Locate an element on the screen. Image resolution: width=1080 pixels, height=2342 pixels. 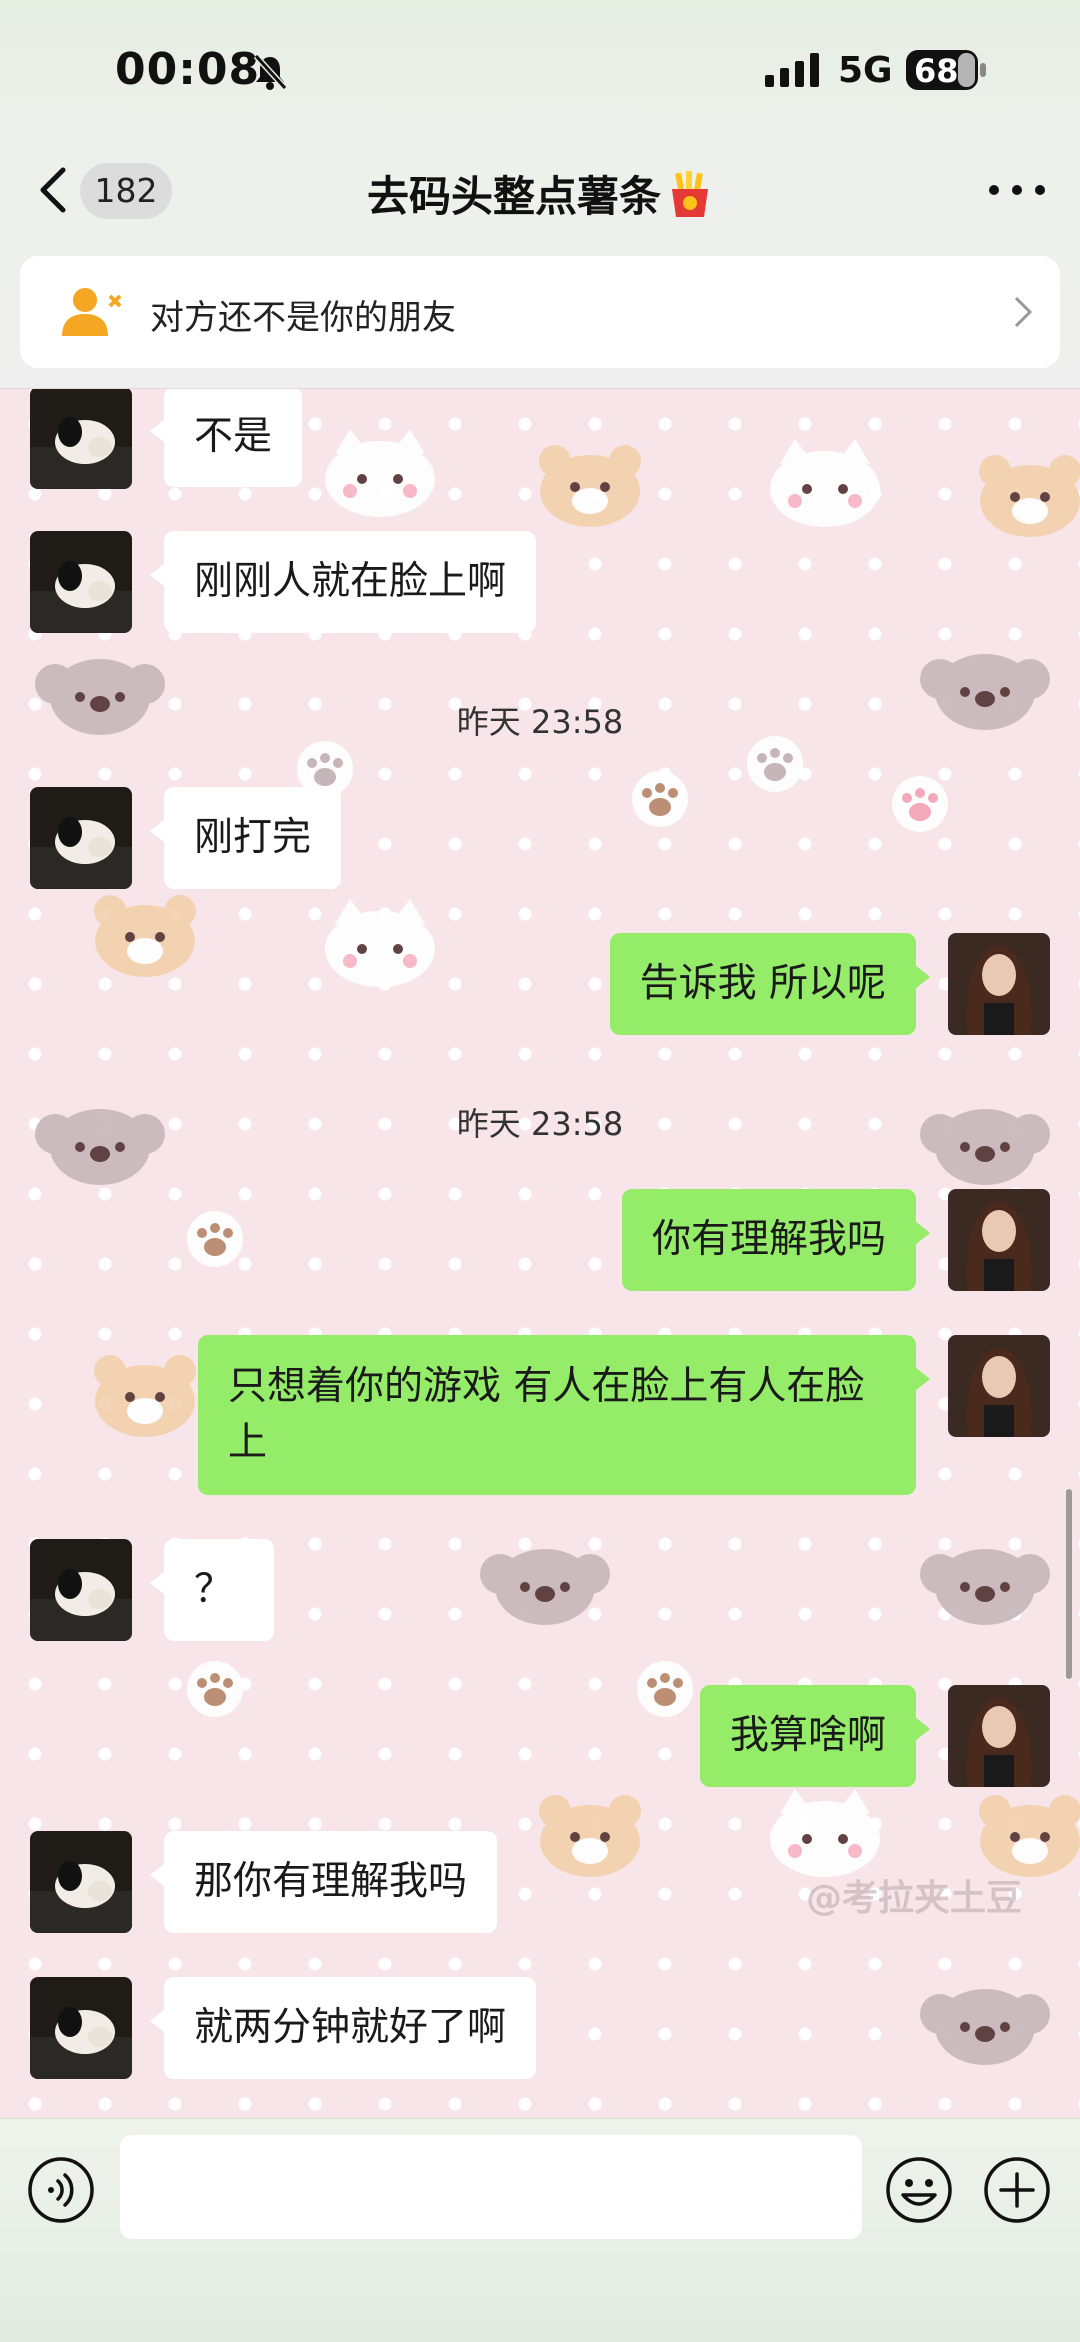
input-bar is located at coordinates (540, 2230).